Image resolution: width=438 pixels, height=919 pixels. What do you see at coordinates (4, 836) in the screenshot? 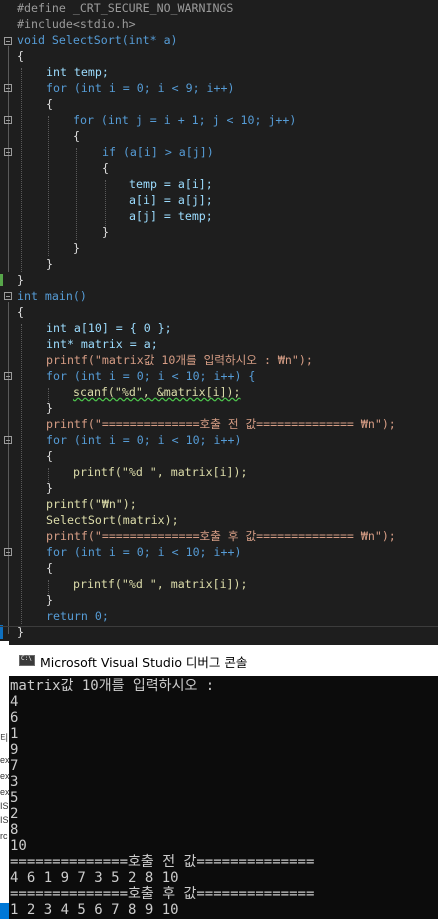
I see `background-text: rc` at bounding box center [4, 836].